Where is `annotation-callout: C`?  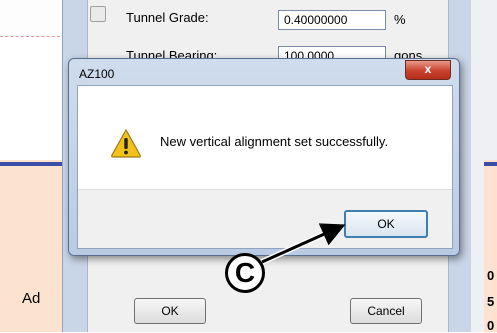 annotation-callout: C is located at coordinates (245, 273).